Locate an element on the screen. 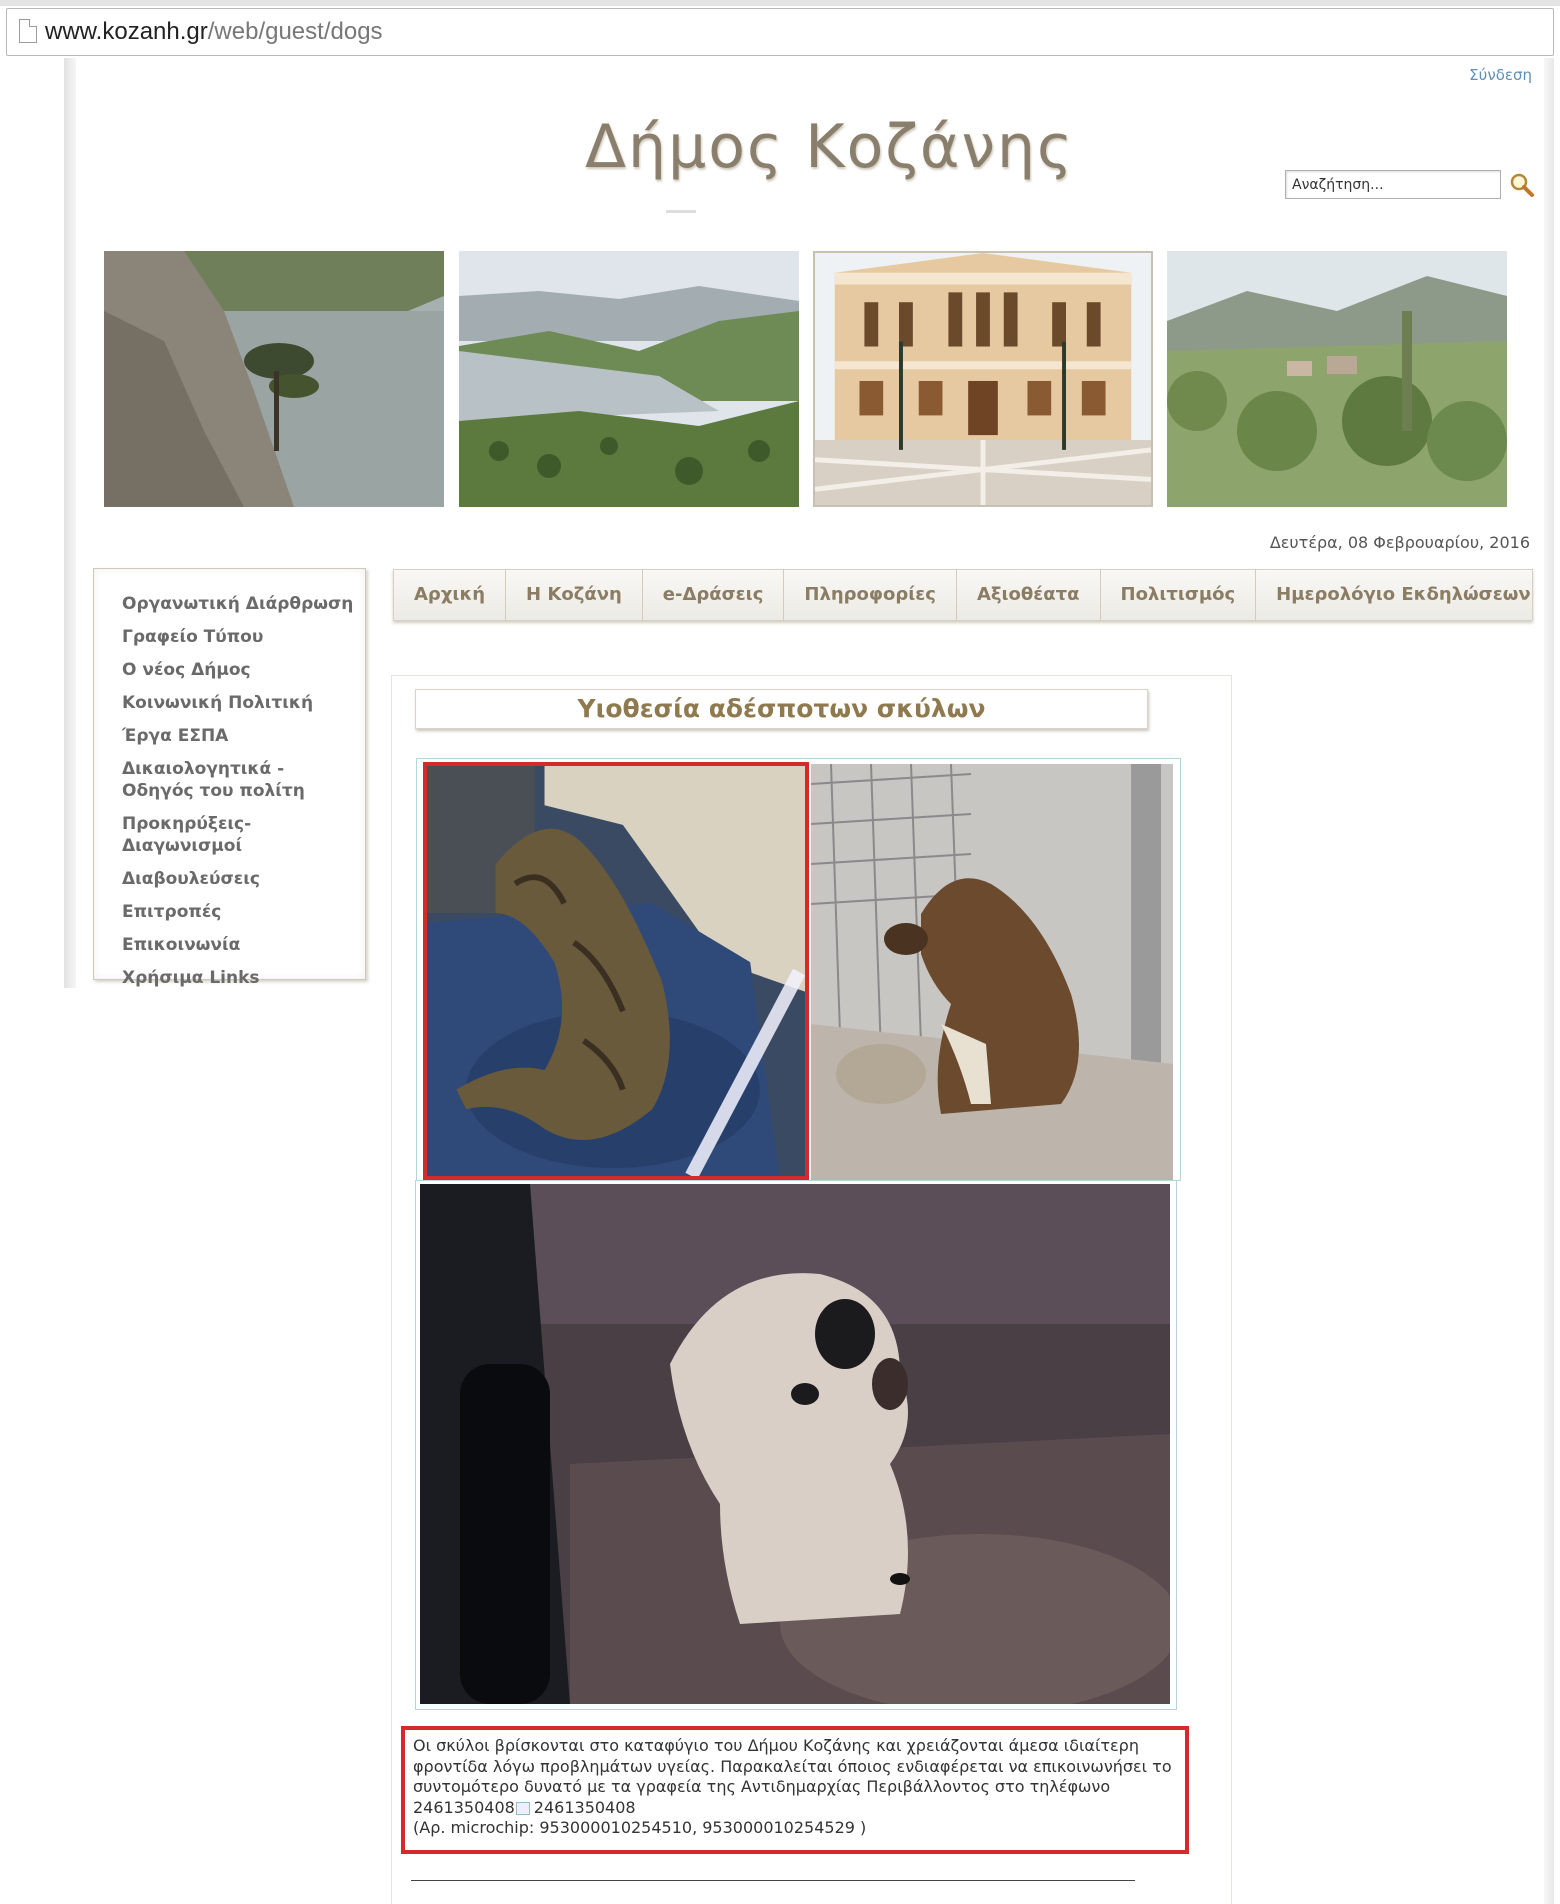 The width and height of the screenshot is (1560, 1904). login-link: Σύνδεση is located at coordinates (1500, 75).